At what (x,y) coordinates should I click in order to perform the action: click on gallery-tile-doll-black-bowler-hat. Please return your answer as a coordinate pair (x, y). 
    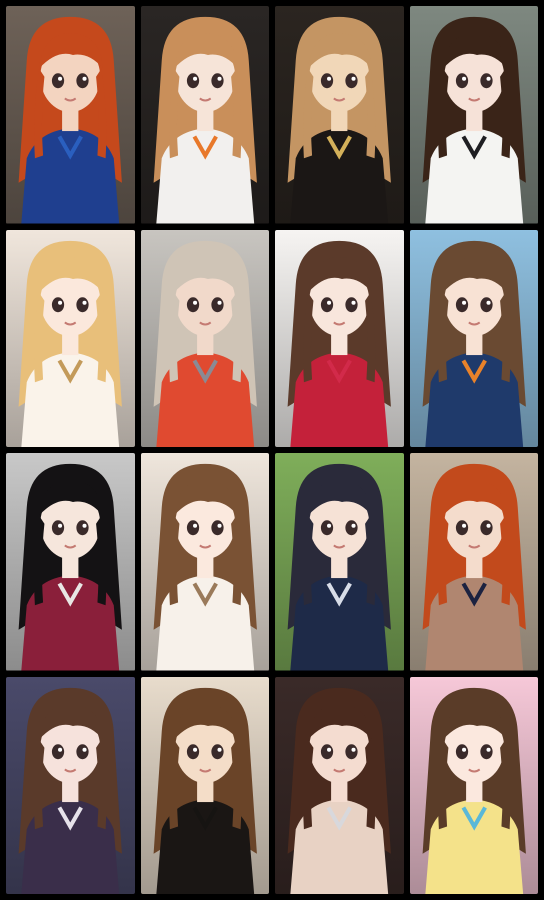
    Looking at the image, I should click on (204, 785).